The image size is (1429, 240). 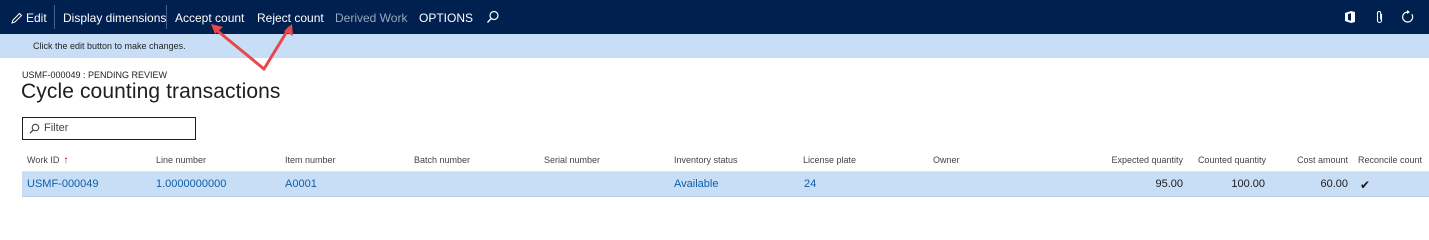 What do you see at coordinates (442, 160) in the screenshot?
I see `column-header-batch-number: Batch number` at bounding box center [442, 160].